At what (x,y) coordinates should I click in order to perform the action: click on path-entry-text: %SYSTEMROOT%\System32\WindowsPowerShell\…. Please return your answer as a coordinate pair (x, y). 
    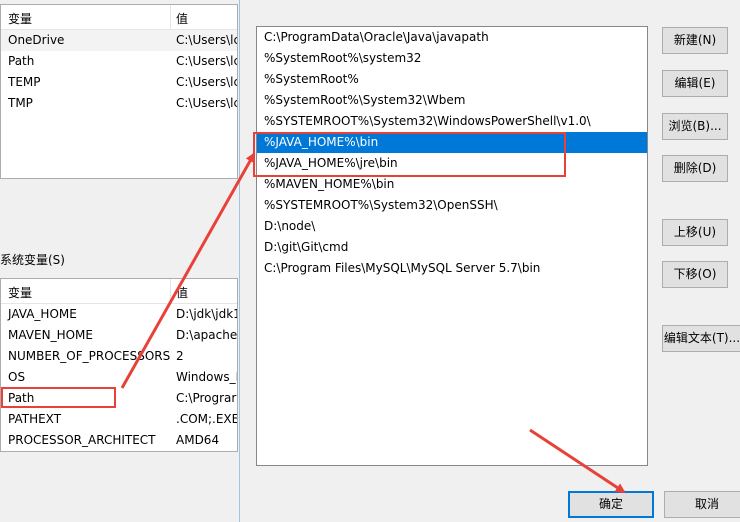
    Looking at the image, I should click on (427, 121).